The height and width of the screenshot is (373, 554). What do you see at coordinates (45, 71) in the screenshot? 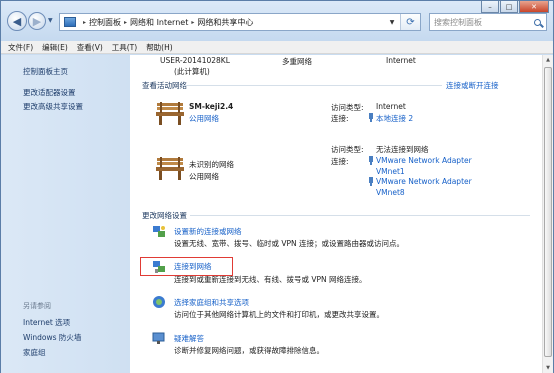
I see `control-panel-home-link: 控制面板主页` at bounding box center [45, 71].